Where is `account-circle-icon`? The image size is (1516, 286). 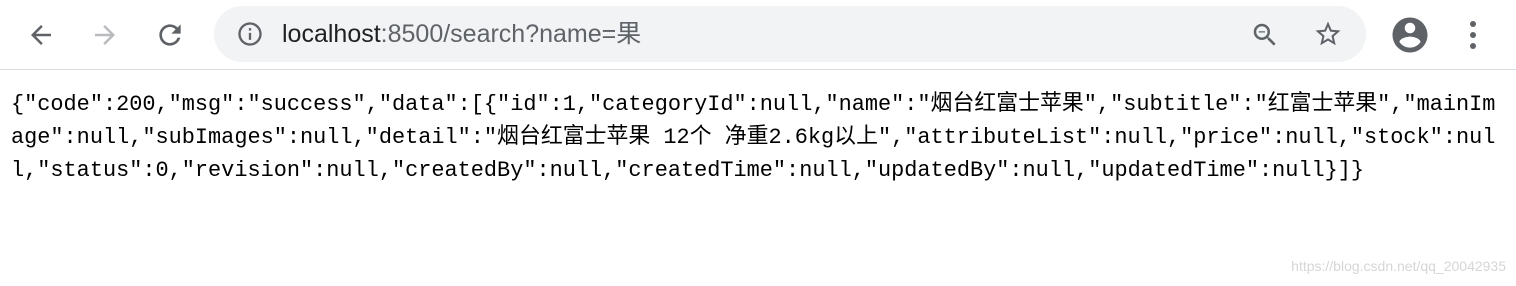
account-circle-icon is located at coordinates (1410, 35).